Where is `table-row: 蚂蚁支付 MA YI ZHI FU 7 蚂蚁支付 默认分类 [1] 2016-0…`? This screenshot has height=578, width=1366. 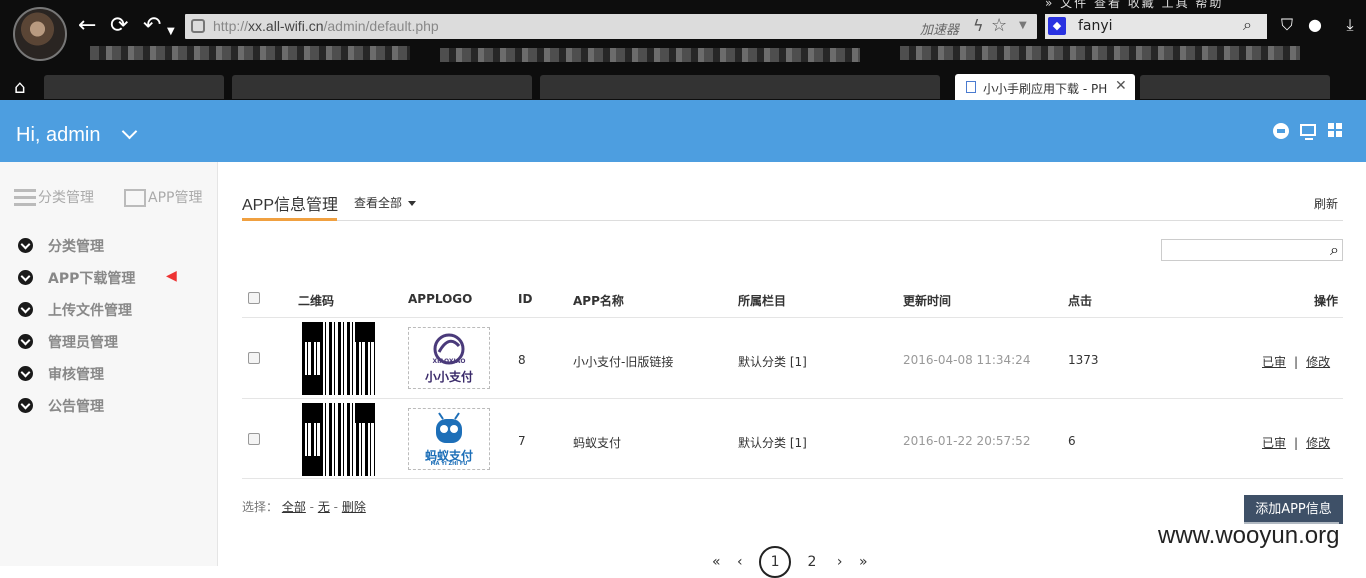 table-row: 蚂蚁支付 MA YI ZHI FU 7 蚂蚁支付 默认分类 [1] 2016-0… is located at coordinates (792, 438).